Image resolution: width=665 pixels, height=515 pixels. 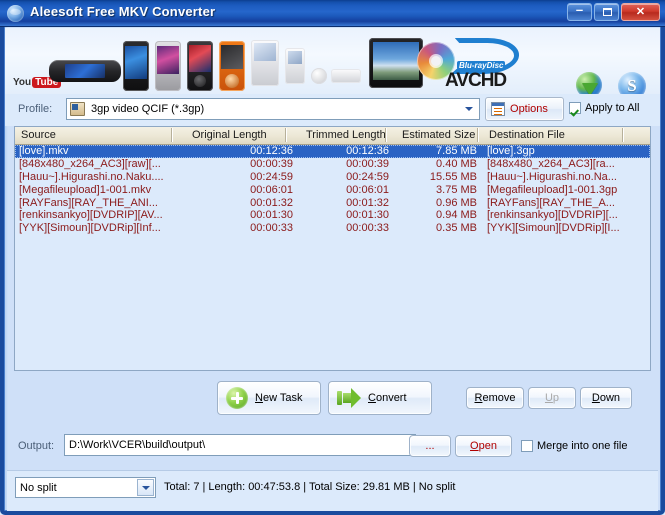 I want to click on column-header-original-length: Original Length, so click(x=229, y=135).